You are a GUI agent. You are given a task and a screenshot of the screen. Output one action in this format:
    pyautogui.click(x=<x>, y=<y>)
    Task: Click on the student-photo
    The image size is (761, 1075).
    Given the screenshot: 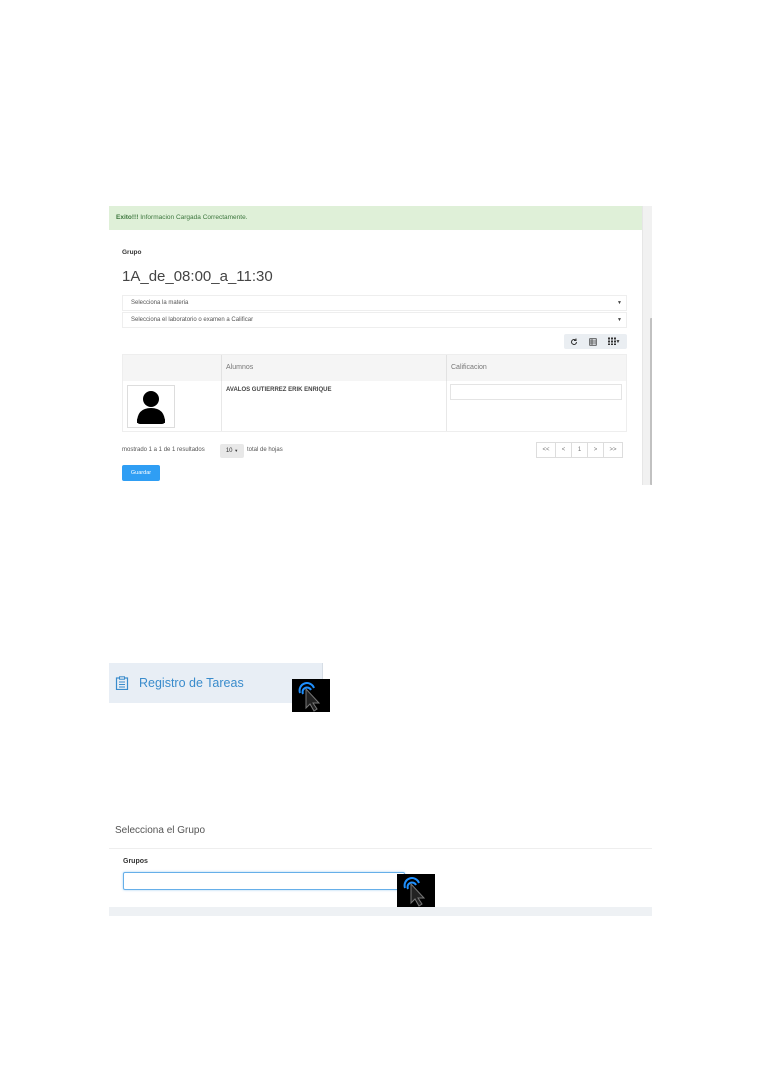 What is the action you would take?
    pyautogui.click(x=151, y=406)
    